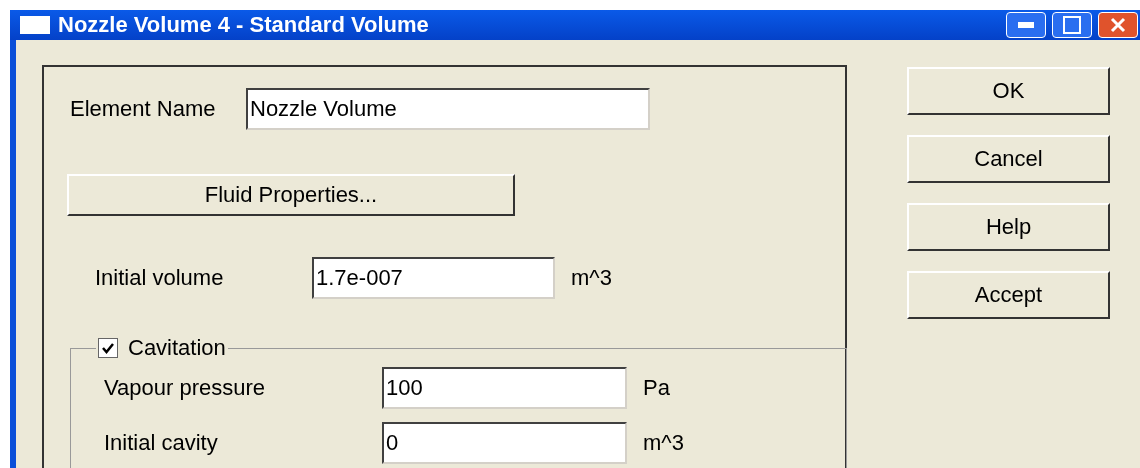 Image resolution: width=1140 pixels, height=468 pixels. I want to click on close-button, so click(1118, 25).